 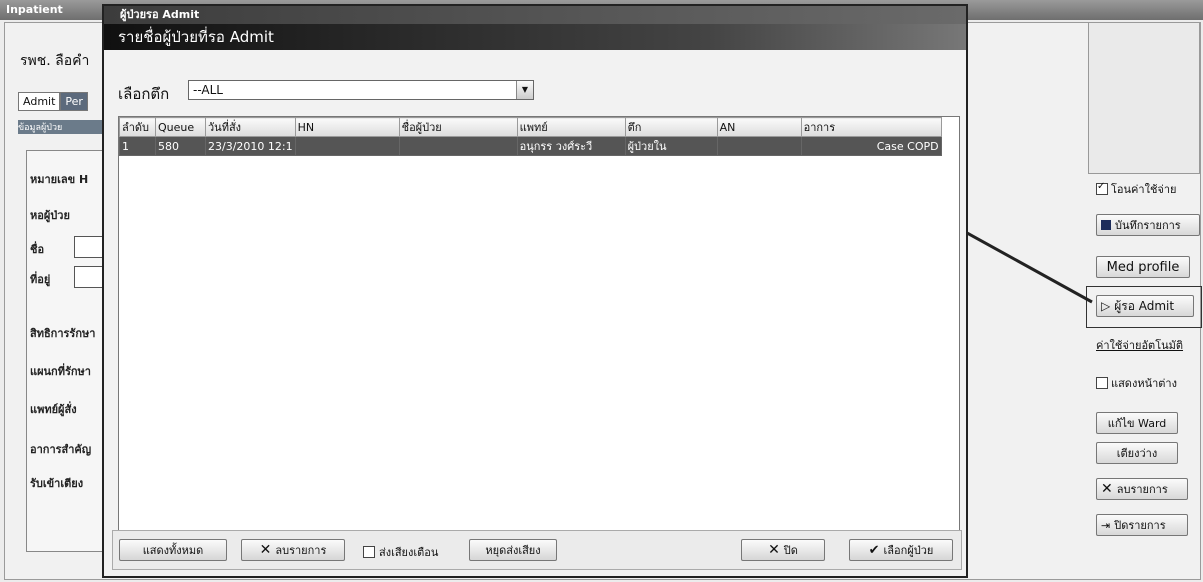 I want to click on label-rights: สิทธิการรักษา, so click(x=63, y=333).